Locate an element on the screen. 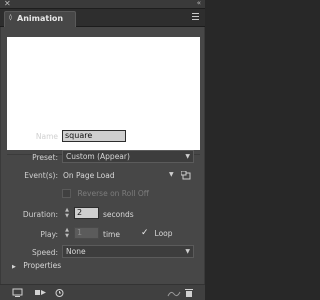  name-input: square is located at coordinates (94, 136).